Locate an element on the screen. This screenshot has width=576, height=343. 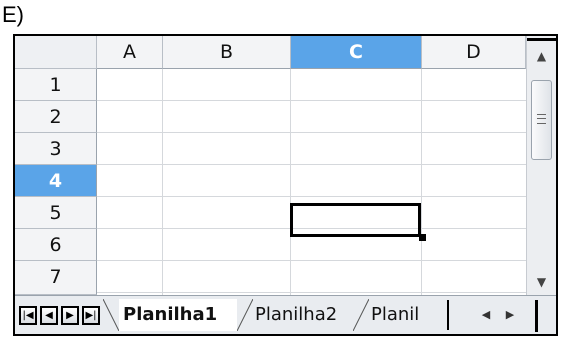
row-header-4: 4 is located at coordinates (56, 181).